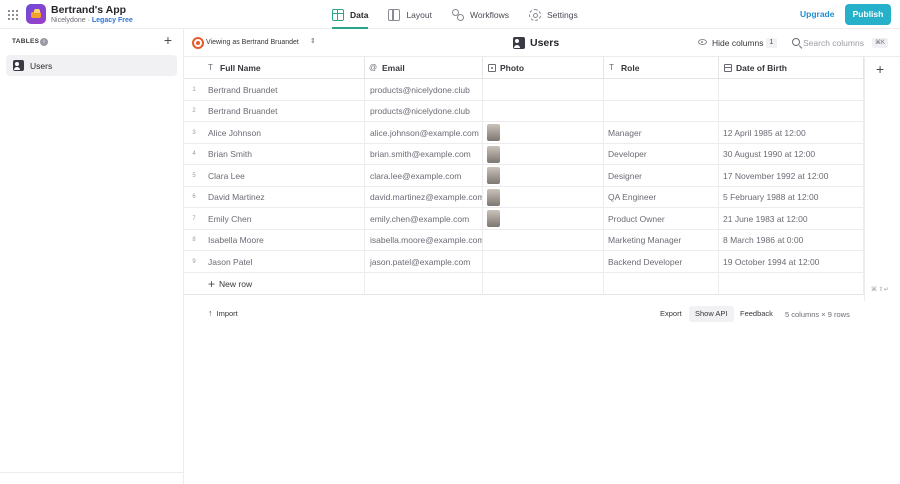  Describe the element at coordinates (112, 20) in the screenshot. I see `plan-badge: Legacy Free` at that location.